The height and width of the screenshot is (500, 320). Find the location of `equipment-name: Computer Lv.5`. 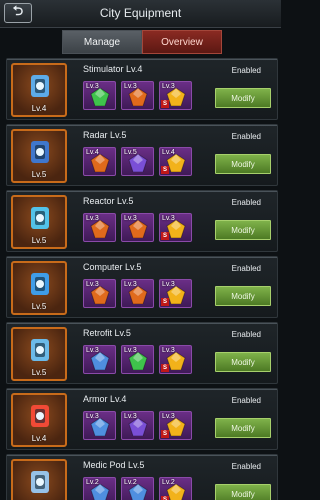

equipment-name: Computer Lv.5 is located at coordinates (112, 267).